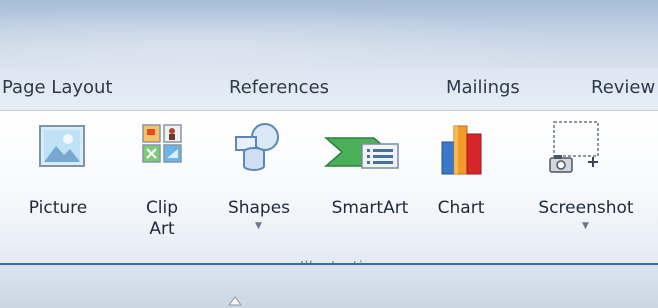 This screenshot has height=308, width=658. What do you see at coordinates (585, 226) in the screenshot?
I see `screenshot-dropdown-icon: ▼` at bounding box center [585, 226].